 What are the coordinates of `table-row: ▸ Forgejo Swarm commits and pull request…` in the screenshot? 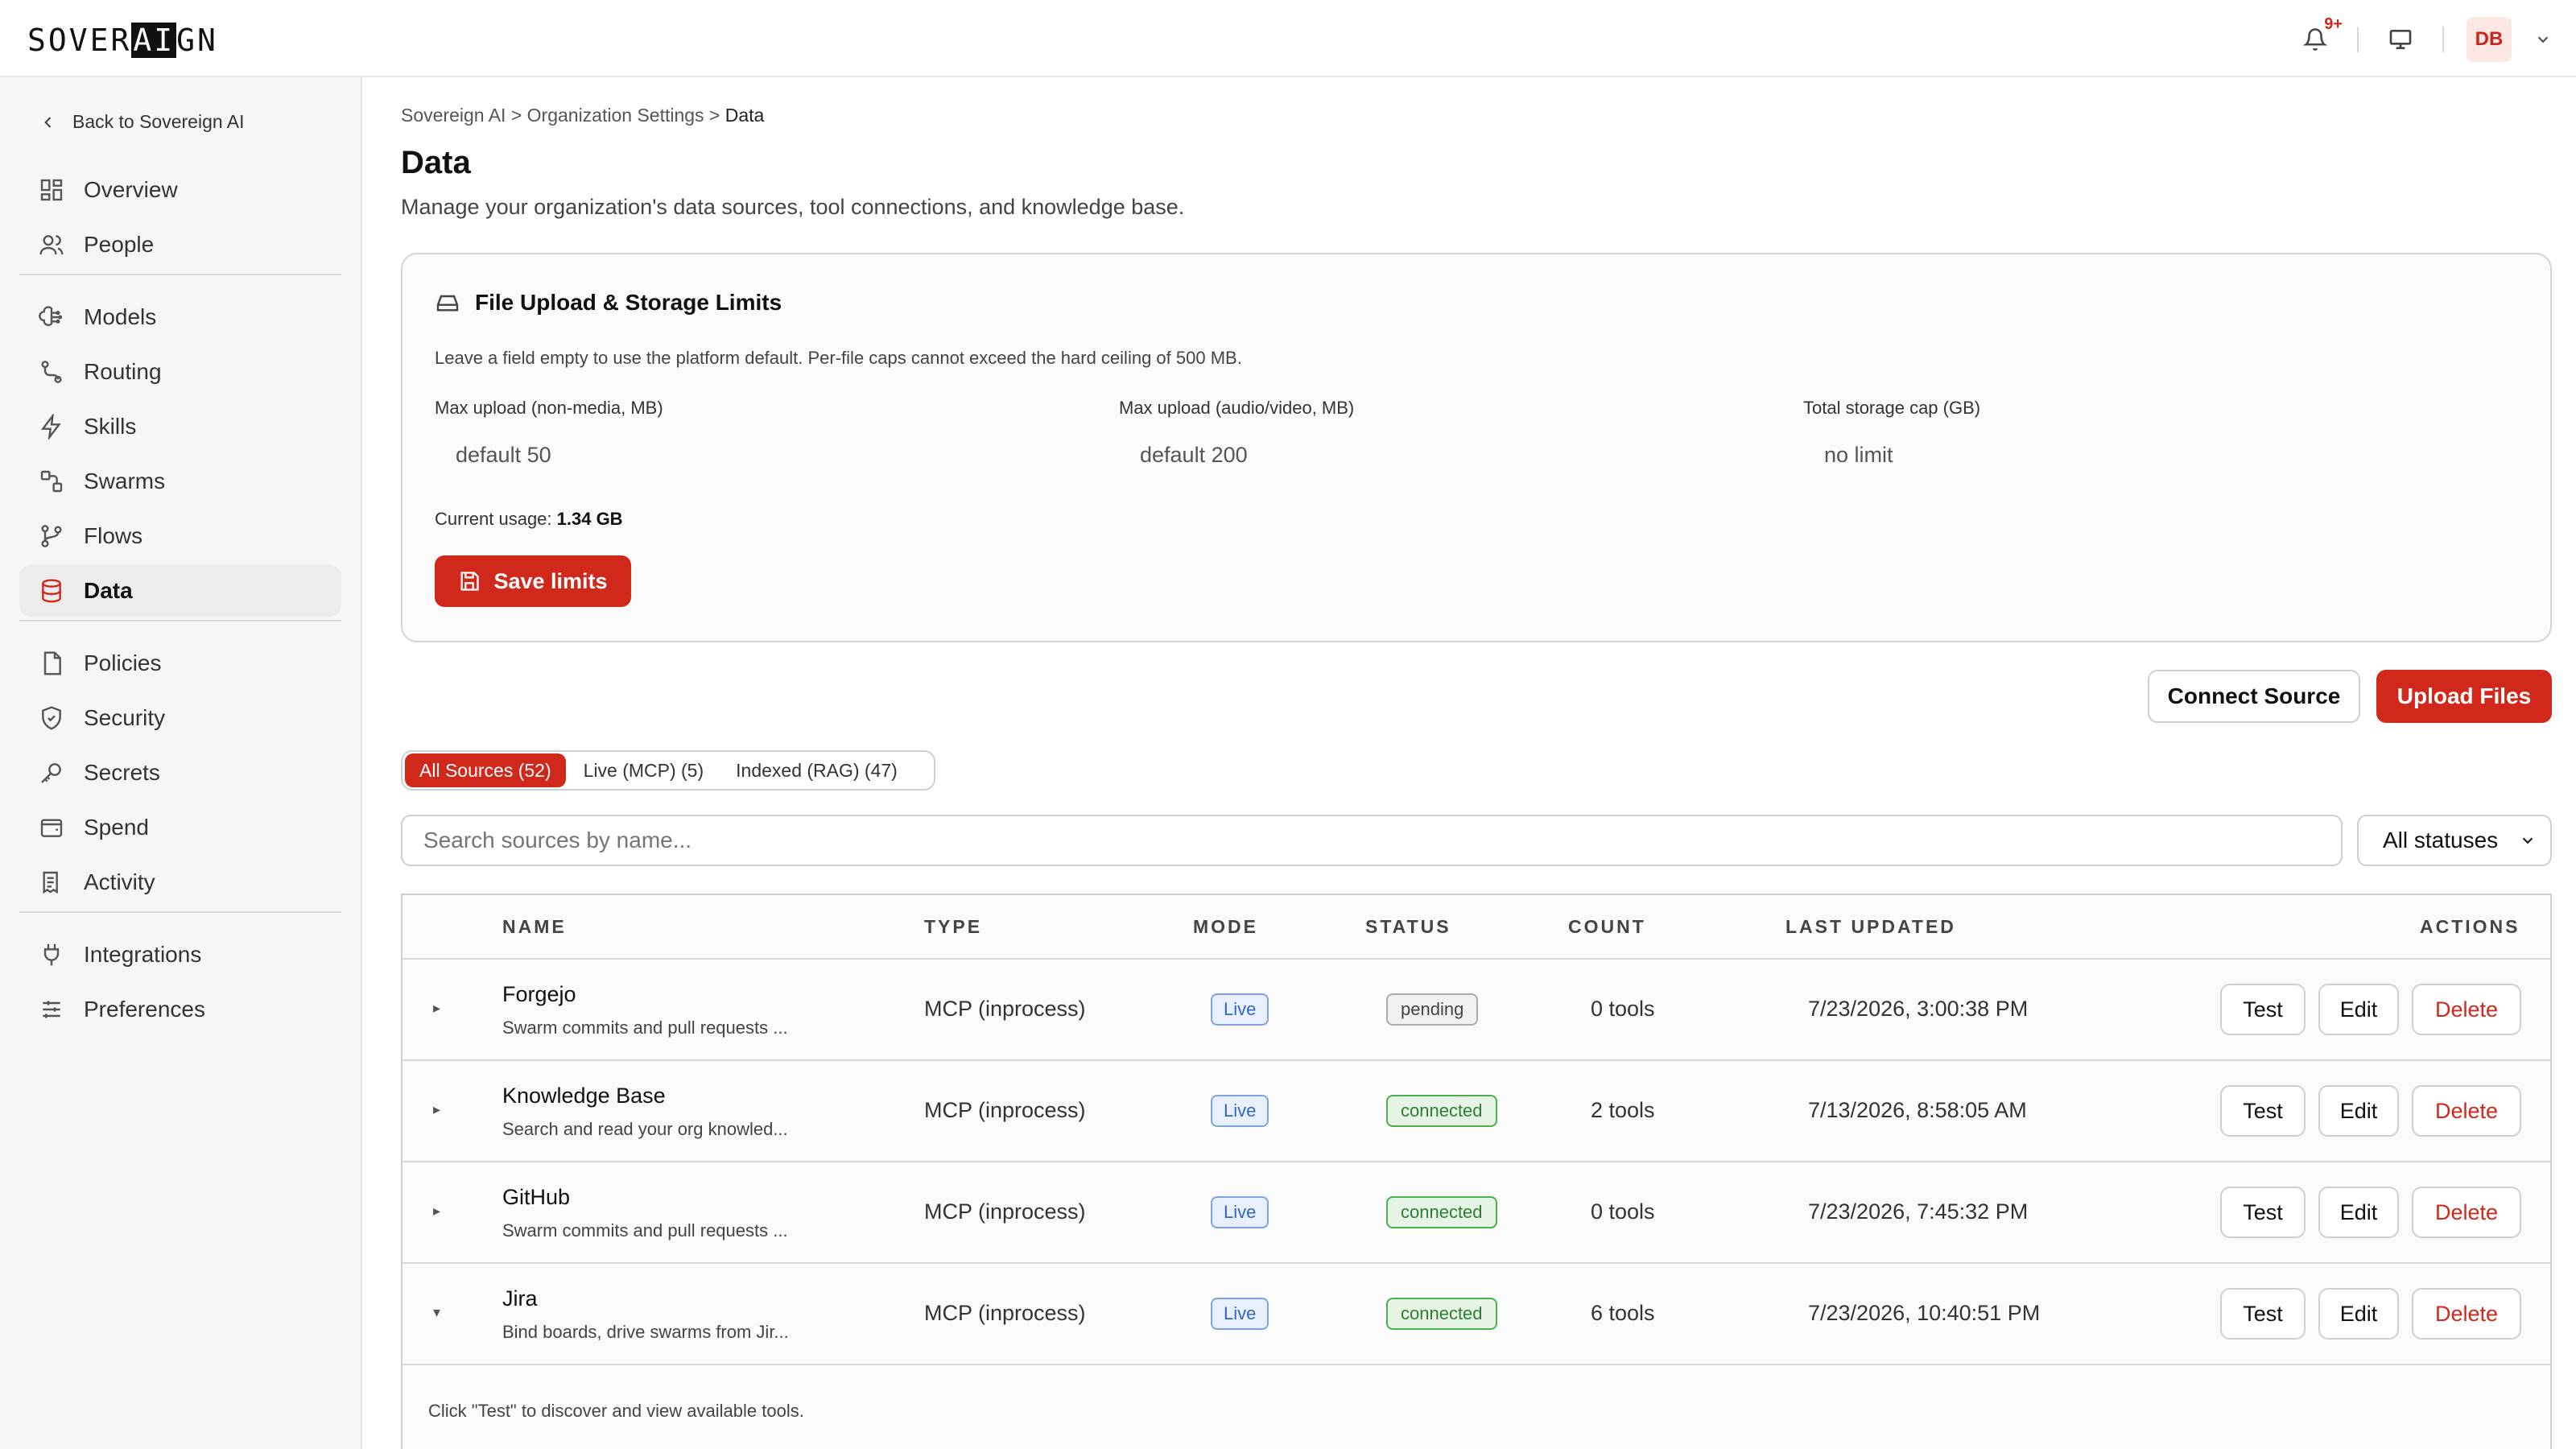 It's located at (1476, 1010).